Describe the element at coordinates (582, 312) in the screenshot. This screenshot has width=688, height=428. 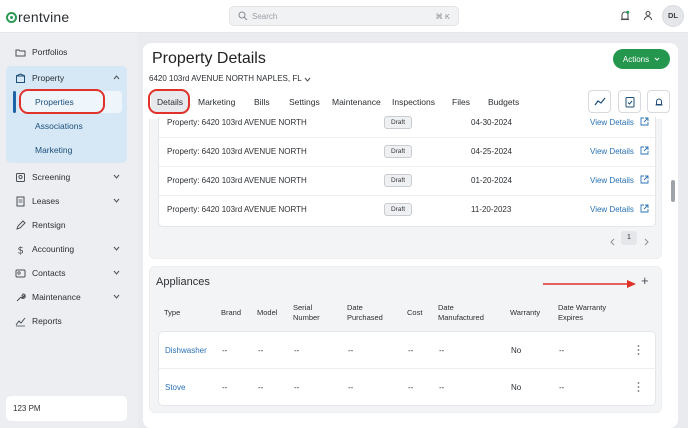
I see `column-header-warranty-expires: Date Warranty Expires` at that location.